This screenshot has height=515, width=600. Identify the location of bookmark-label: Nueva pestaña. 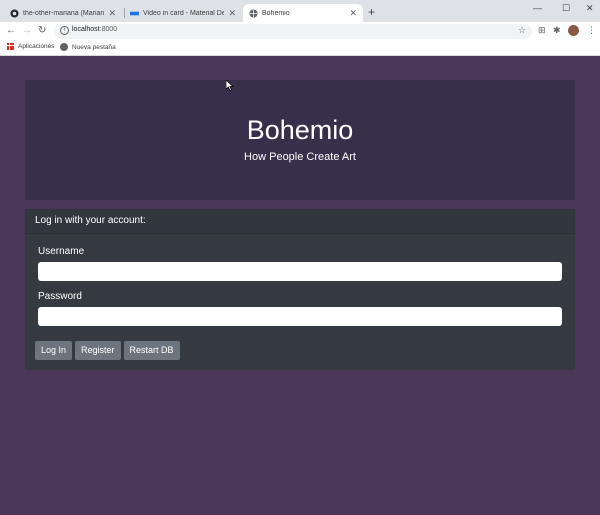
(94, 47).